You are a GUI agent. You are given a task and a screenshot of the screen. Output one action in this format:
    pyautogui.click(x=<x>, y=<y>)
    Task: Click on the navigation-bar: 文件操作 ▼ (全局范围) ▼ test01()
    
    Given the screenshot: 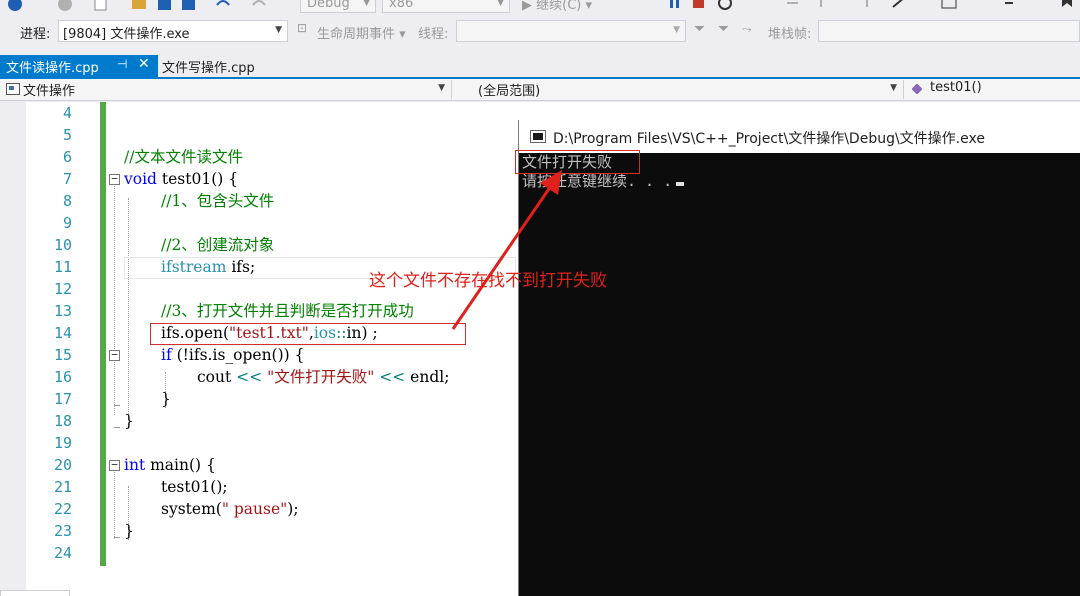 What is the action you would take?
    pyautogui.click(x=540, y=90)
    